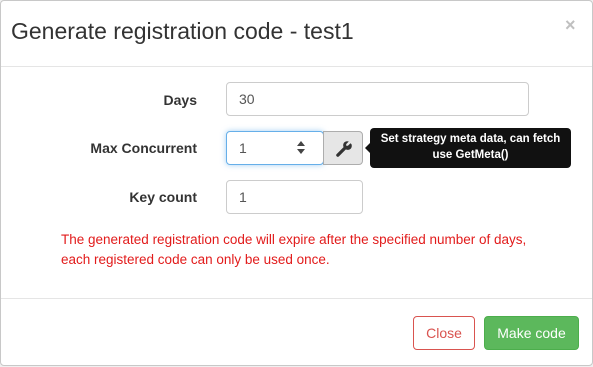  I want to click on number-spinner, so click(302, 148).